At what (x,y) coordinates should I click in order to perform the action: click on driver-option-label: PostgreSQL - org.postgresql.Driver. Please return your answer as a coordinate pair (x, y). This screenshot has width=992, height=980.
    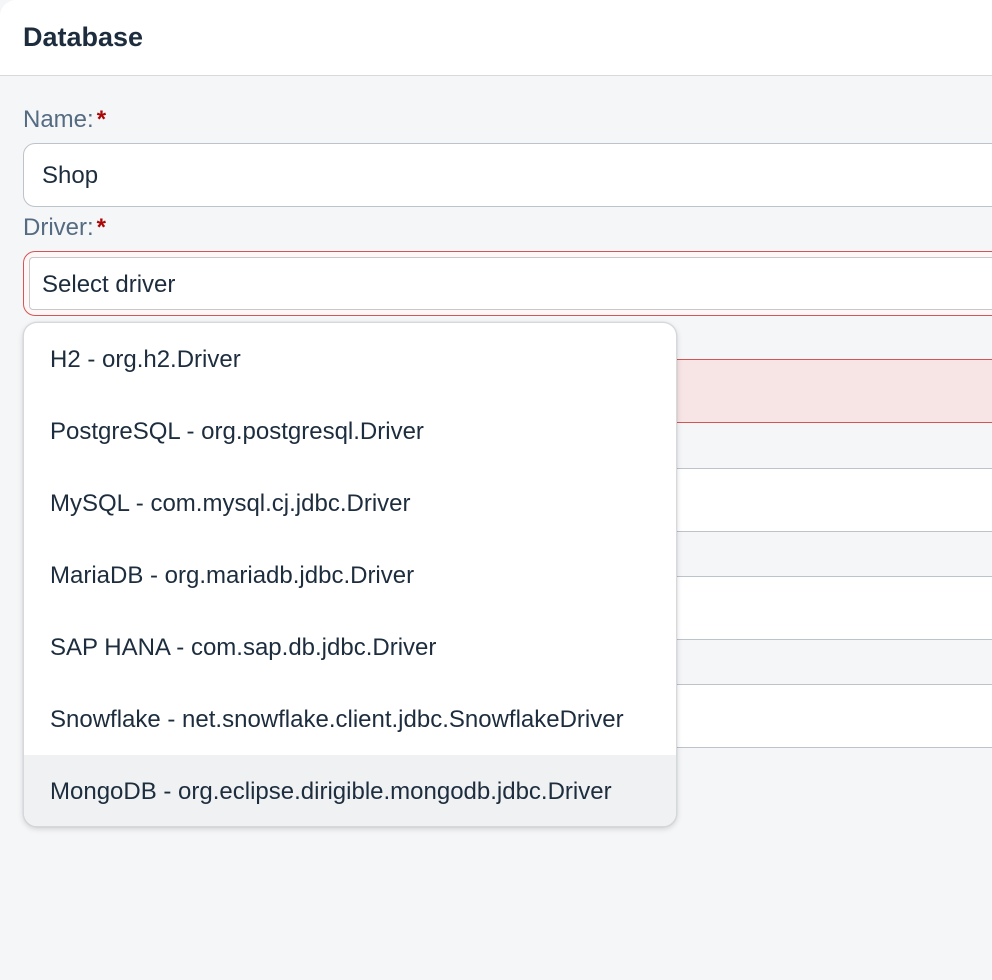
    Looking at the image, I should click on (237, 431).